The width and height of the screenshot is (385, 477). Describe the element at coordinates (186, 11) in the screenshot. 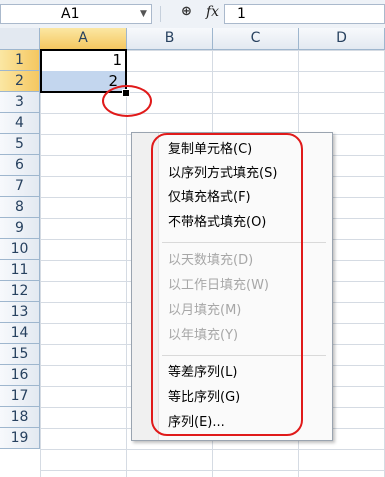

I see `insert-function-search-icon: ⊕` at that location.